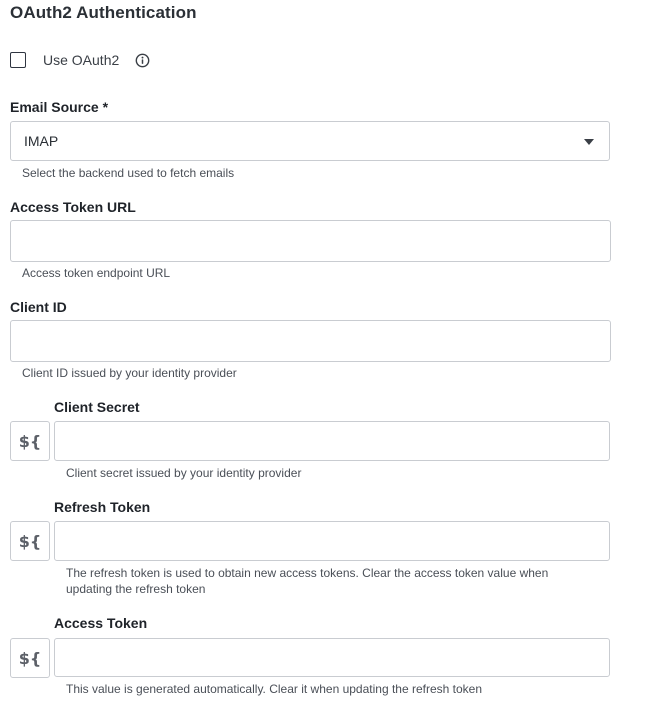 This screenshot has height=715, width=650. I want to click on access-token-label: Access Token, so click(101, 623).